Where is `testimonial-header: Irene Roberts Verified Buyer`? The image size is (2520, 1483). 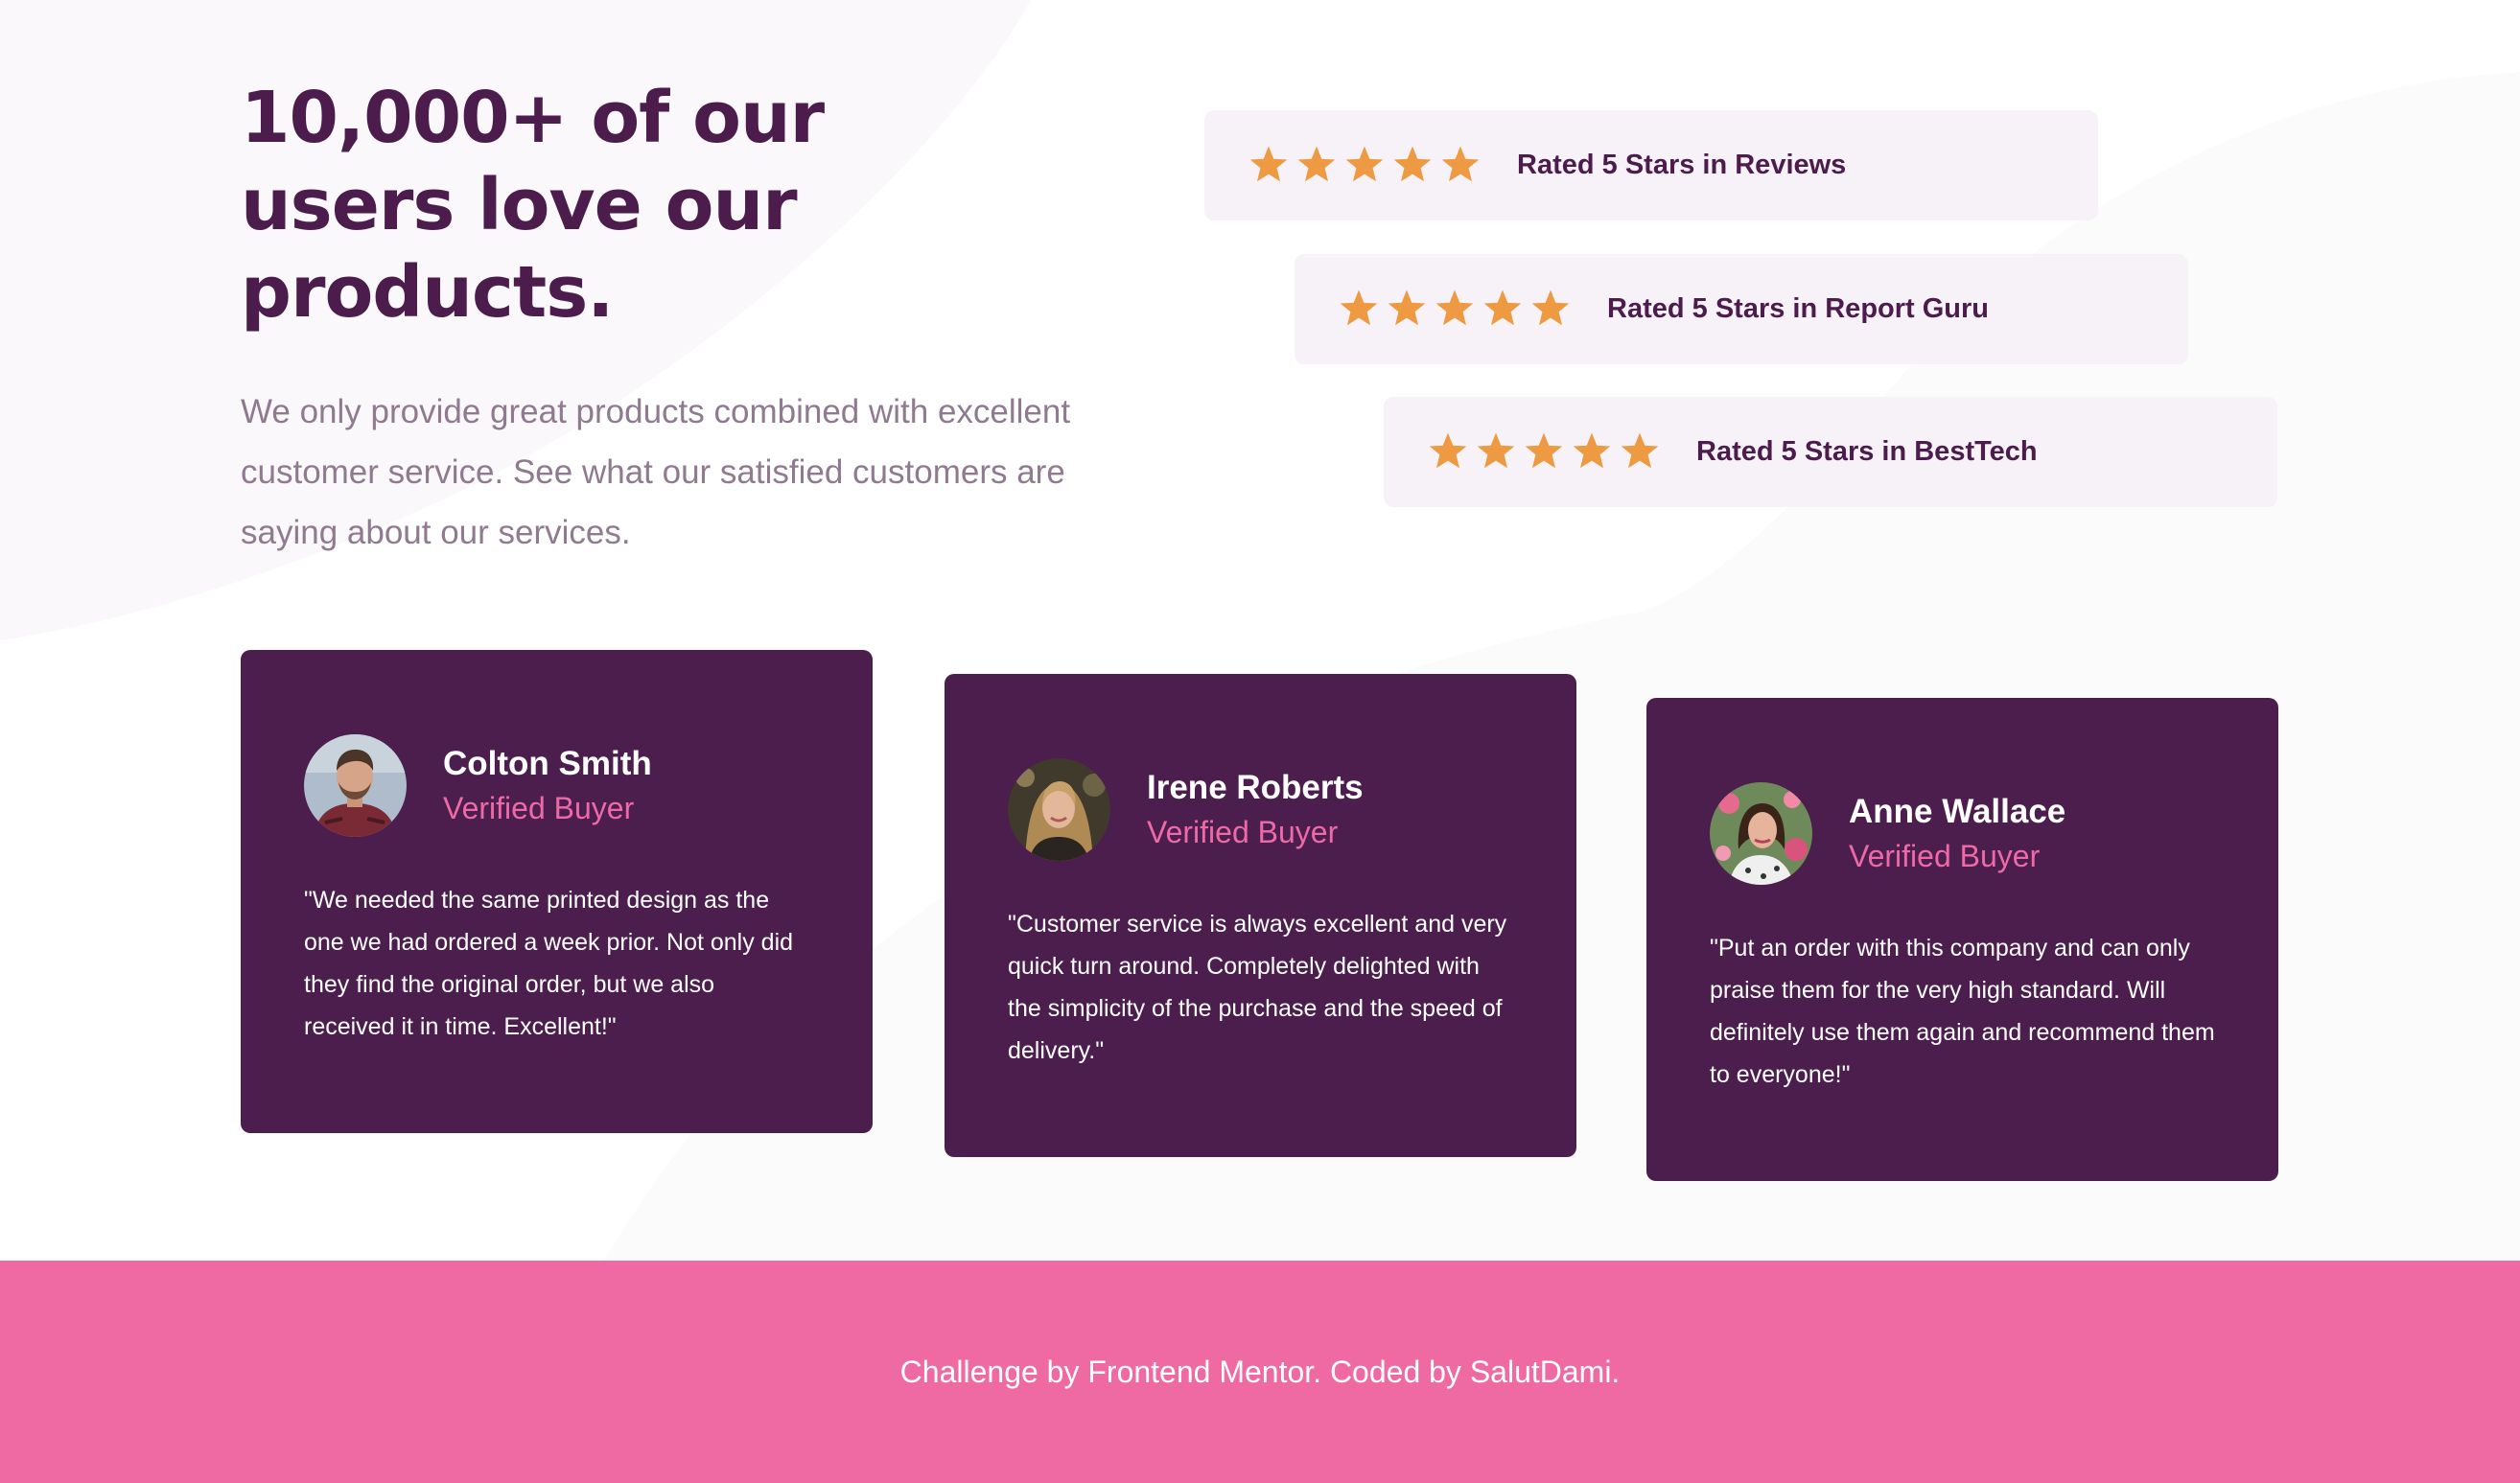 testimonial-header: Irene Roberts Verified Buyer is located at coordinates (1260, 809).